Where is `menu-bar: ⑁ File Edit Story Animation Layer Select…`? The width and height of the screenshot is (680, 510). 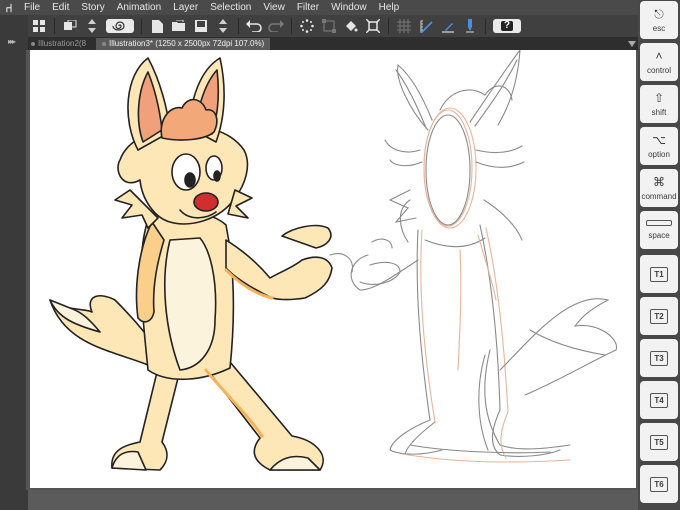
menu-bar: ⑁ File Edit Story Animation Layer Select… is located at coordinates (319, 7).